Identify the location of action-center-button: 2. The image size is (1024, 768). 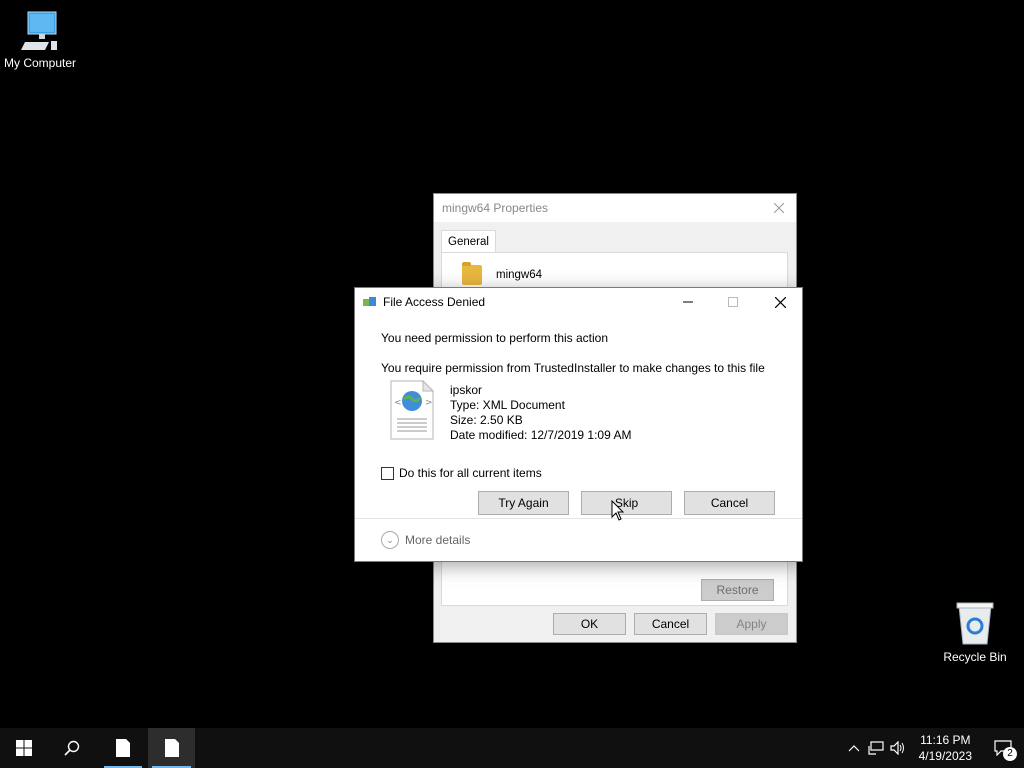
(1003, 748).